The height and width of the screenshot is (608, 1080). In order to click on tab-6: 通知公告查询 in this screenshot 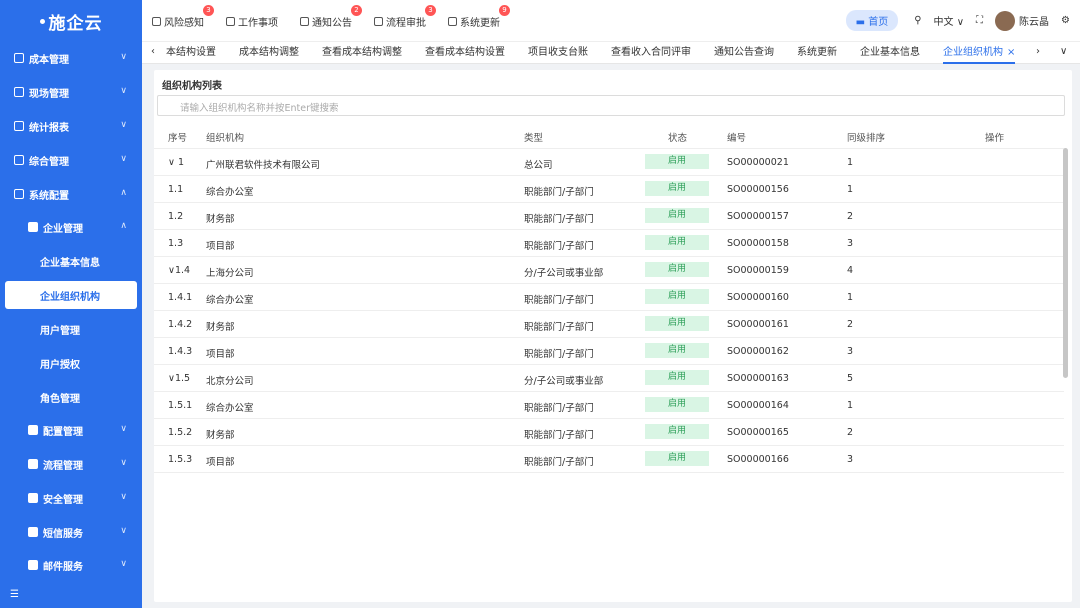, I will do `click(744, 53)`.